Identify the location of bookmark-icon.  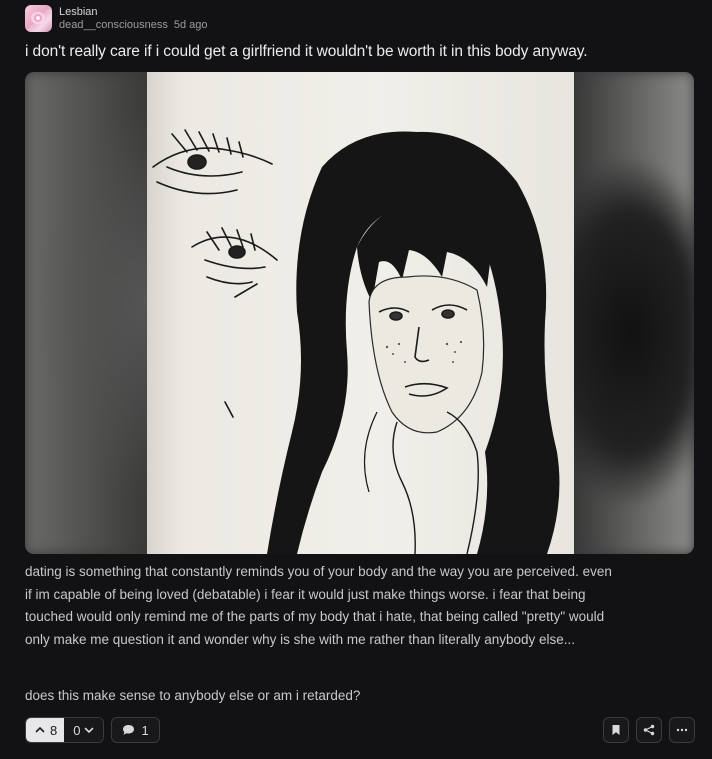
(616, 730).